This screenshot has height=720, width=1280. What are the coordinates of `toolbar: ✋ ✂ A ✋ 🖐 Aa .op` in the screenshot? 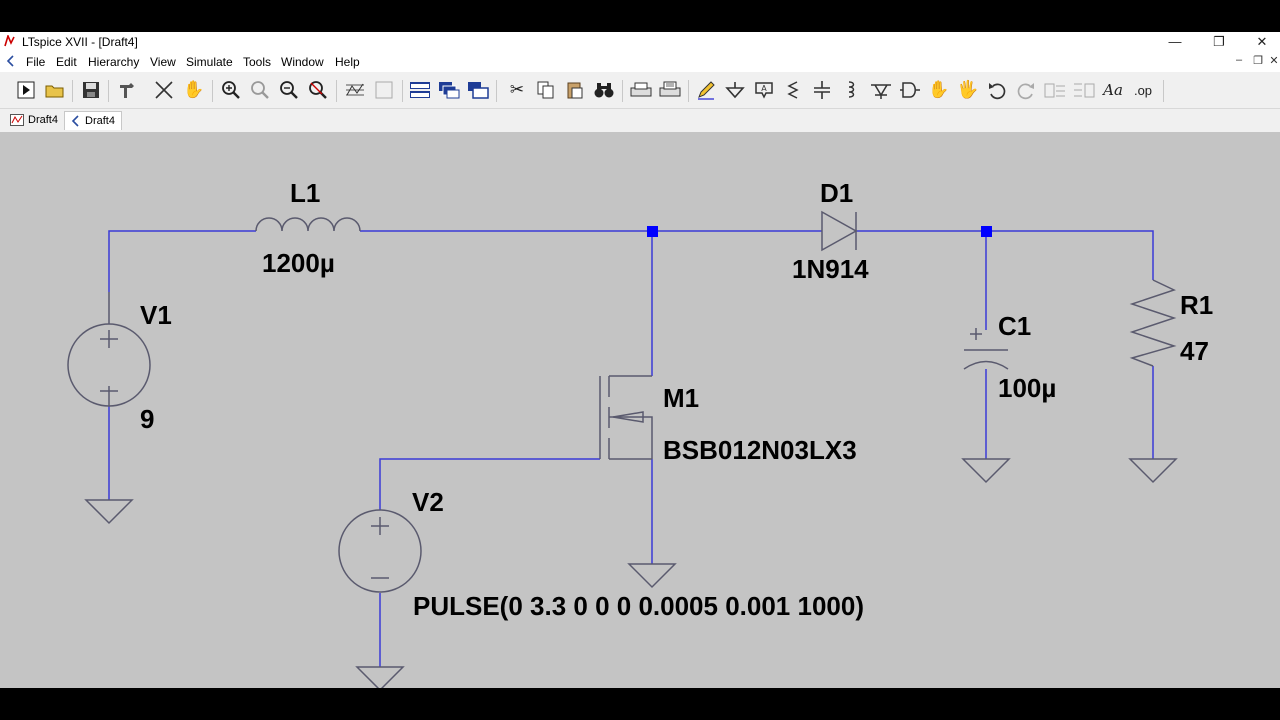 It's located at (640, 90).